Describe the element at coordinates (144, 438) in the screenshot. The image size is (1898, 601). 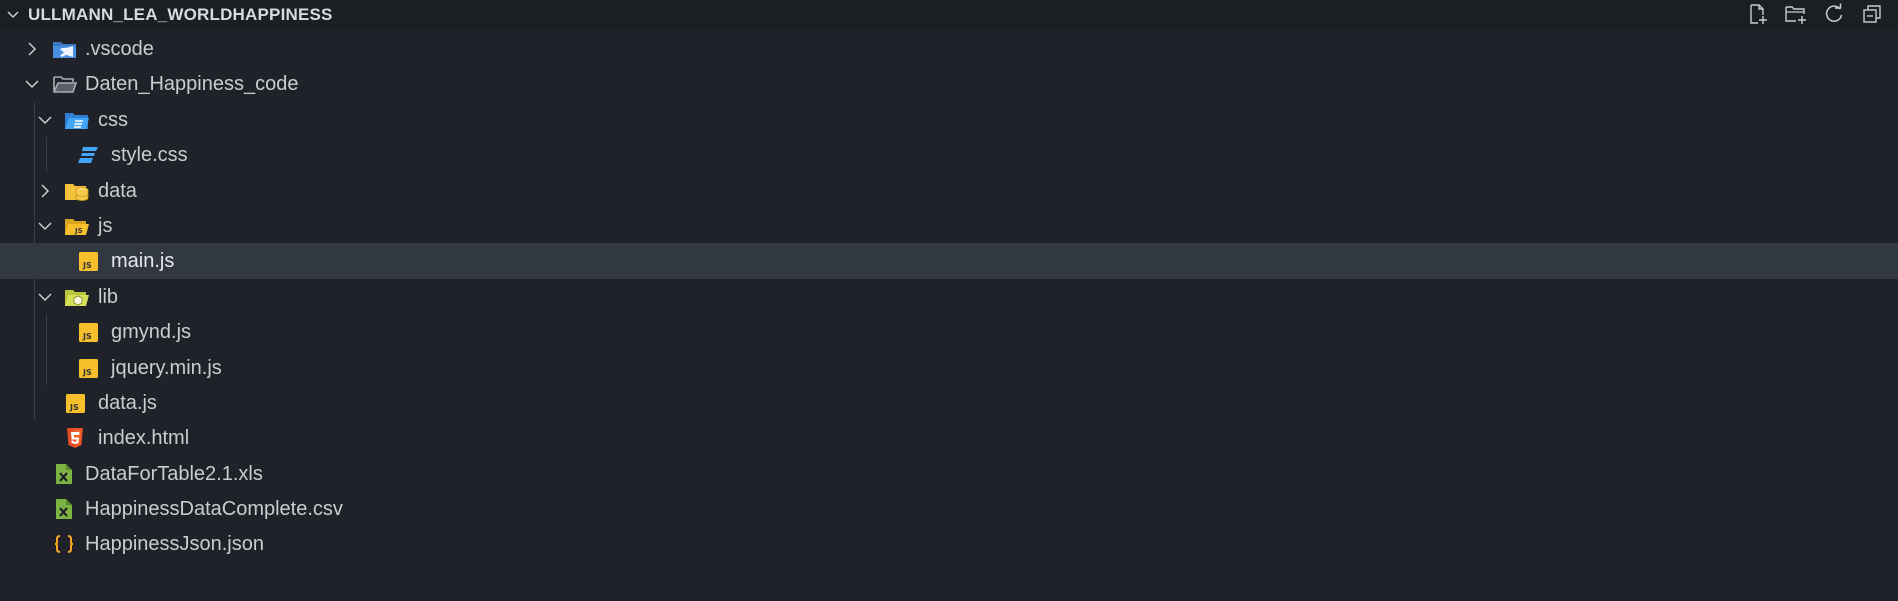
I see `tree-item-label: index.html` at that location.